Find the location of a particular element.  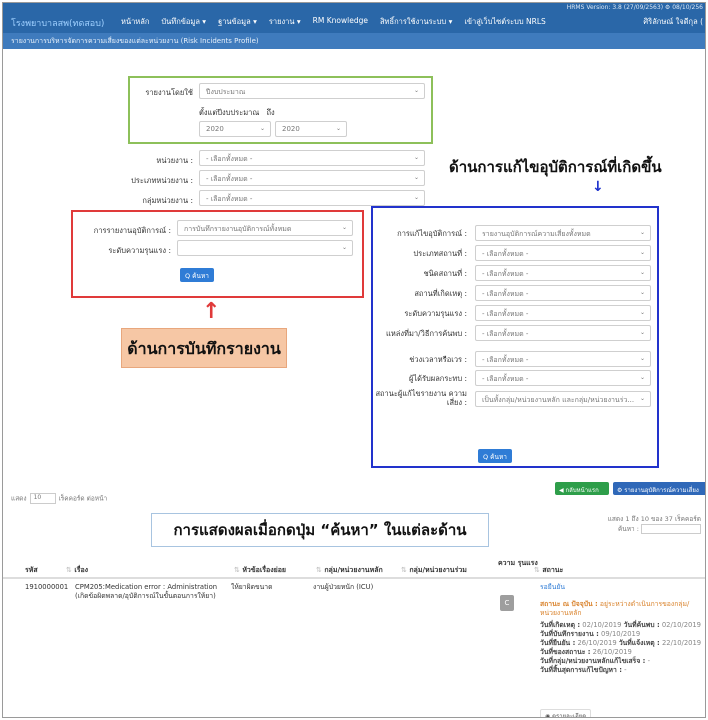

nav-record: บันทึกข้อมูล ▾ is located at coordinates (183, 22).